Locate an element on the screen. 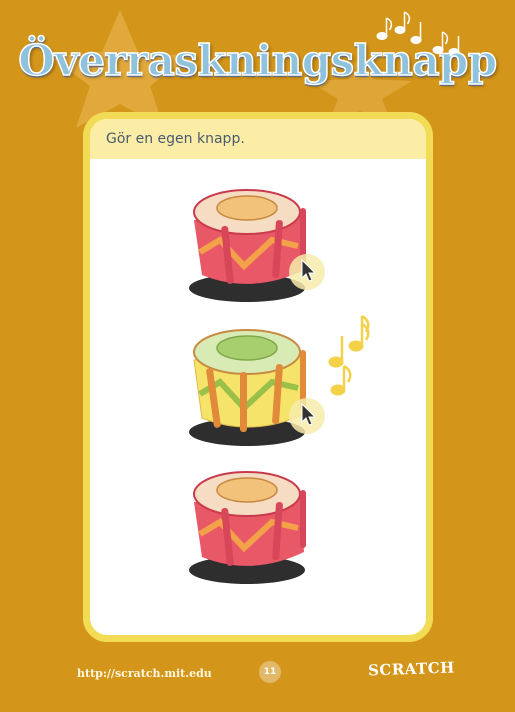 The image size is (515, 712). footer-url: http://scratch.mit.edu is located at coordinates (144, 673).